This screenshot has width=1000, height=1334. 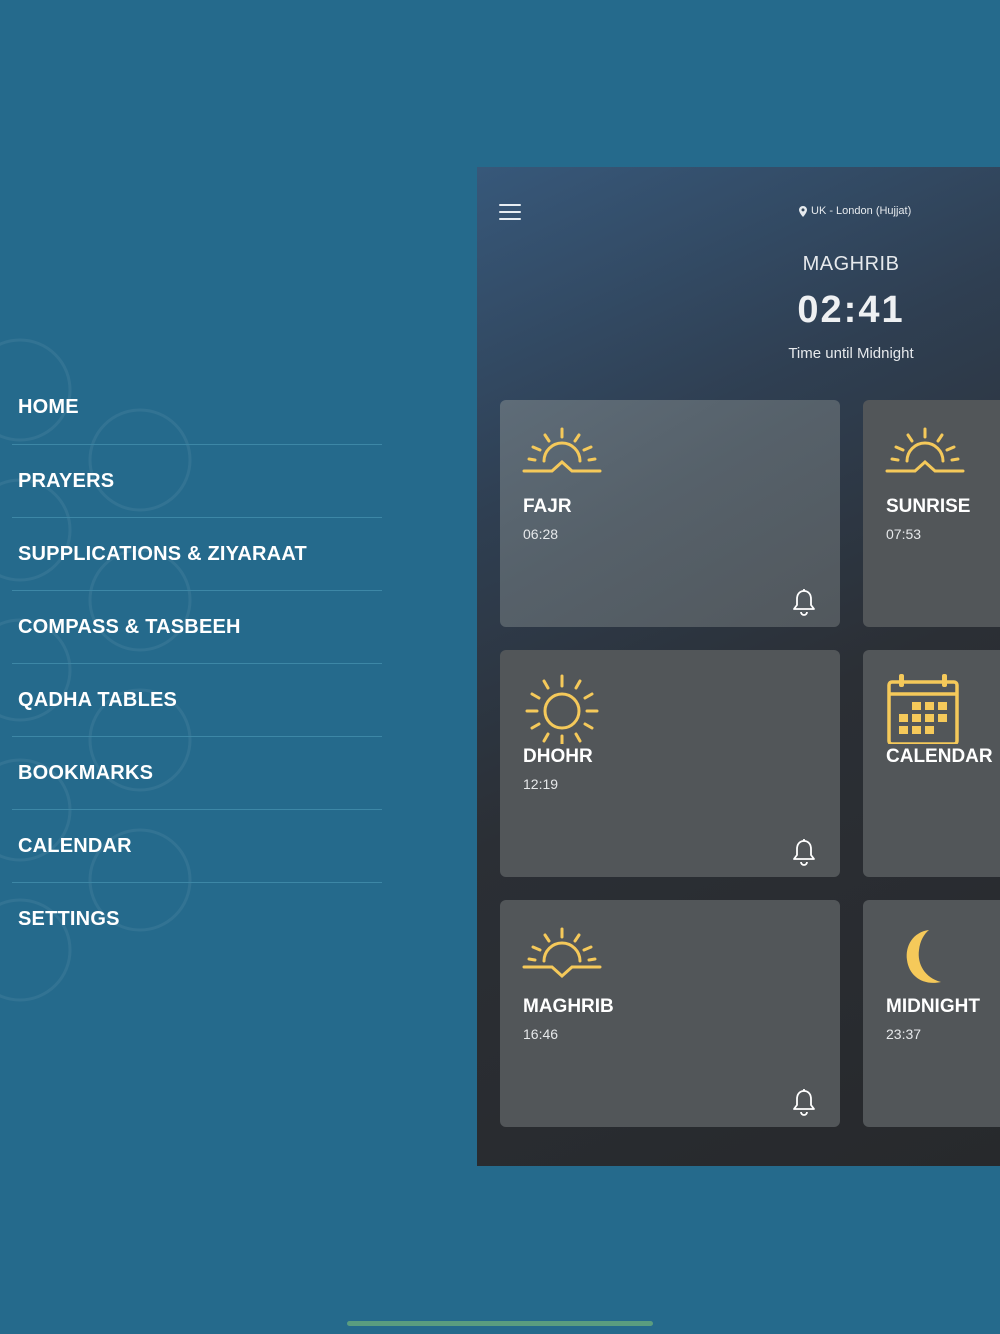 What do you see at coordinates (197, 846) in the screenshot?
I see `menu-item-calendar: CALENDAR` at bounding box center [197, 846].